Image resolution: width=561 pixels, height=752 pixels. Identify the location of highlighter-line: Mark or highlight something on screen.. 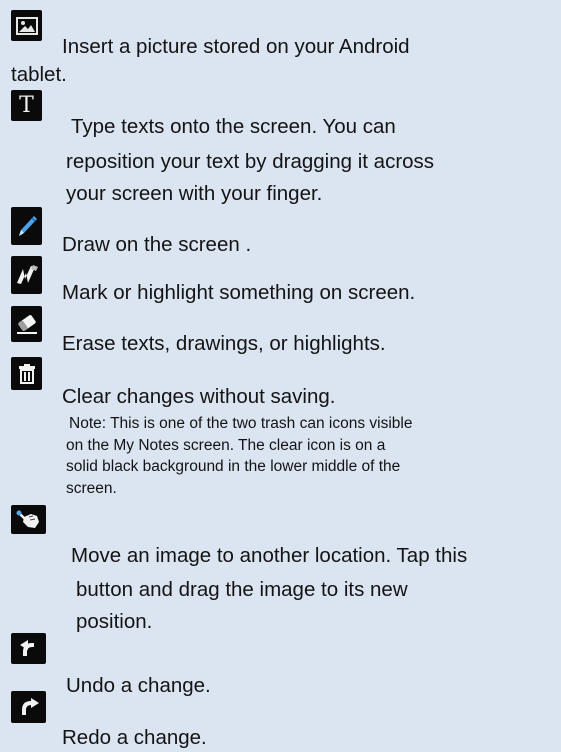
(239, 292).